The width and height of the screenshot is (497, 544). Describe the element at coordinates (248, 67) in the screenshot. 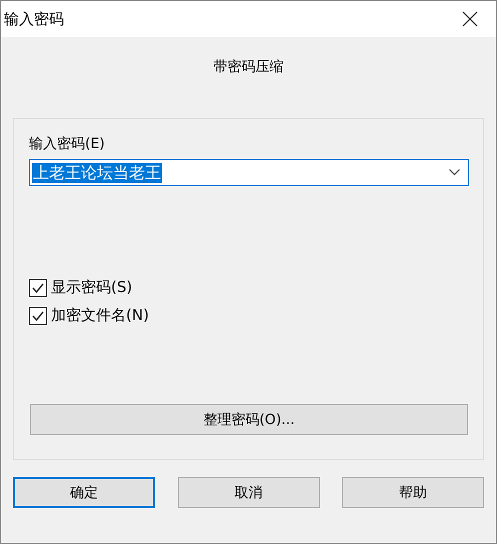

I see `dialog-subtitle: 带密码压缩` at that location.